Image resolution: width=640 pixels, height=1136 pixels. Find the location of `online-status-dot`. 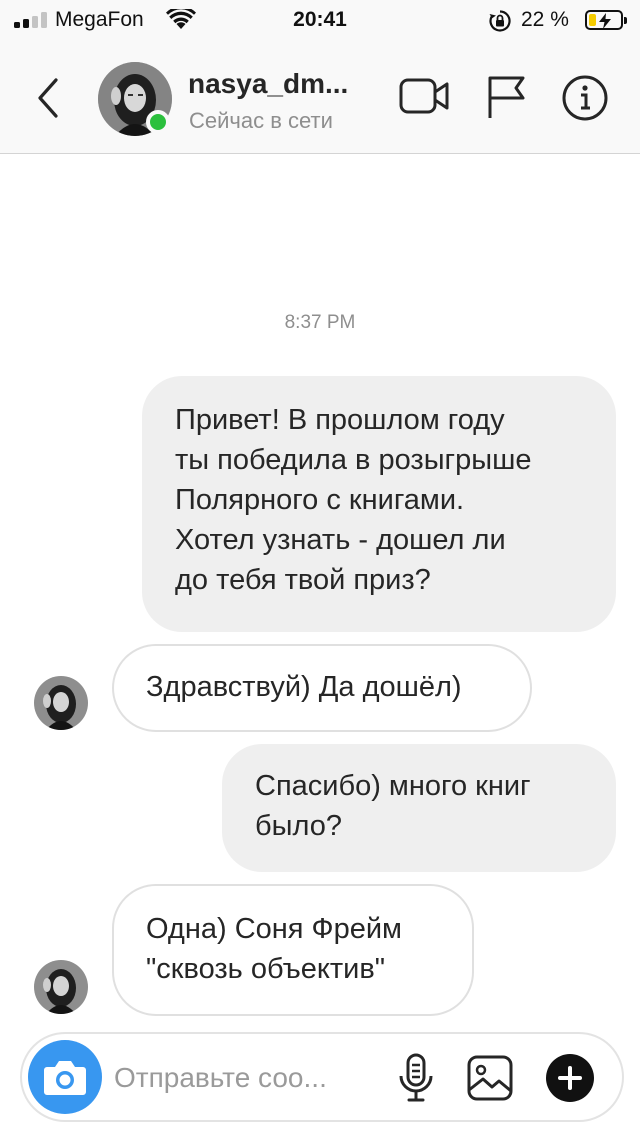

online-status-dot is located at coordinates (158, 122).